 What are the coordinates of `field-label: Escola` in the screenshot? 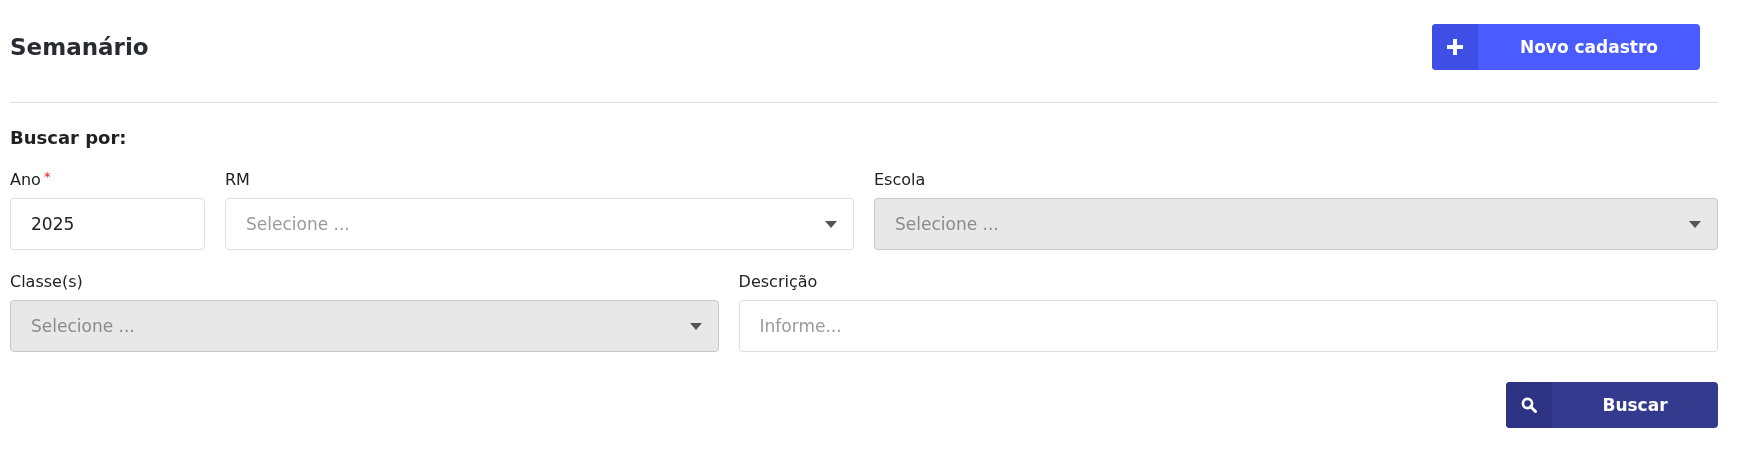 It's located at (900, 179).